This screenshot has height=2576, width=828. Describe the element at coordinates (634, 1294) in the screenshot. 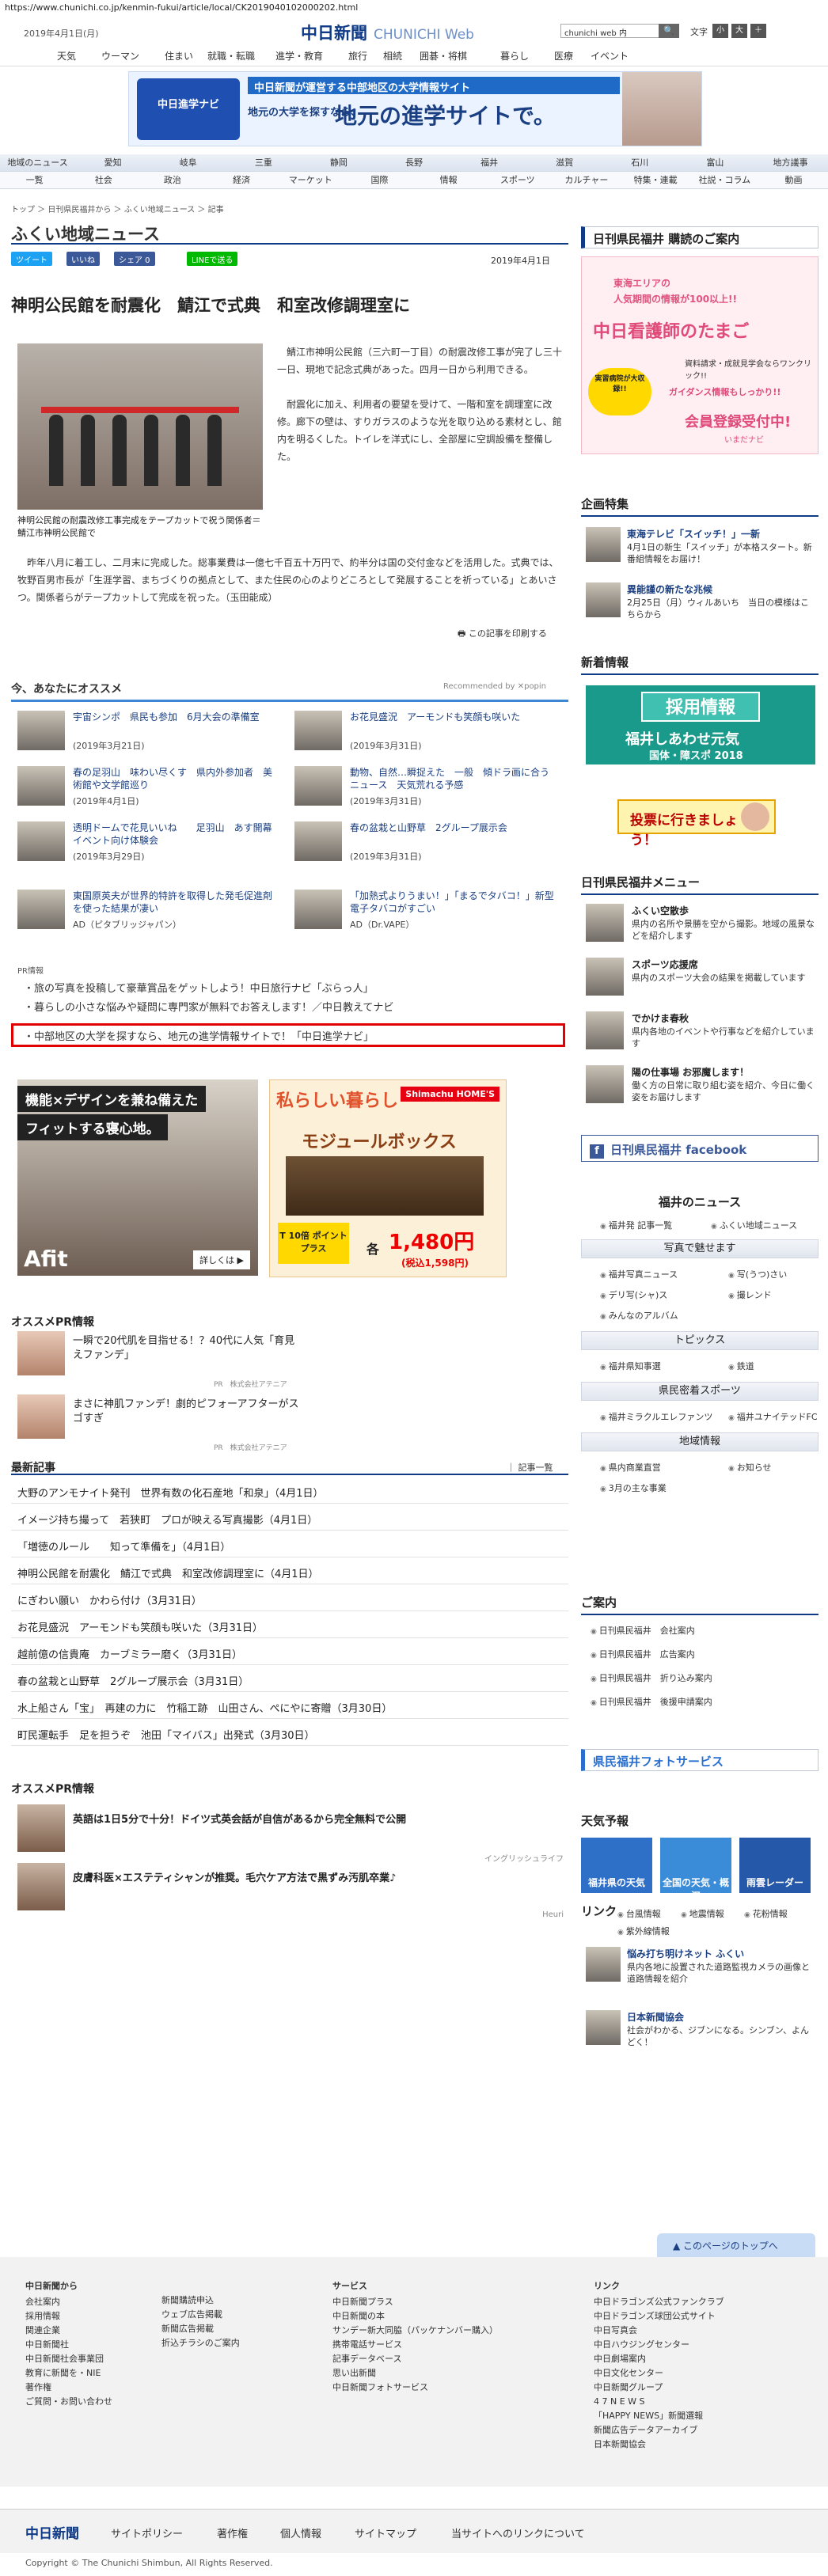

I see `photo-link: デリ写(シャ)ス` at that location.